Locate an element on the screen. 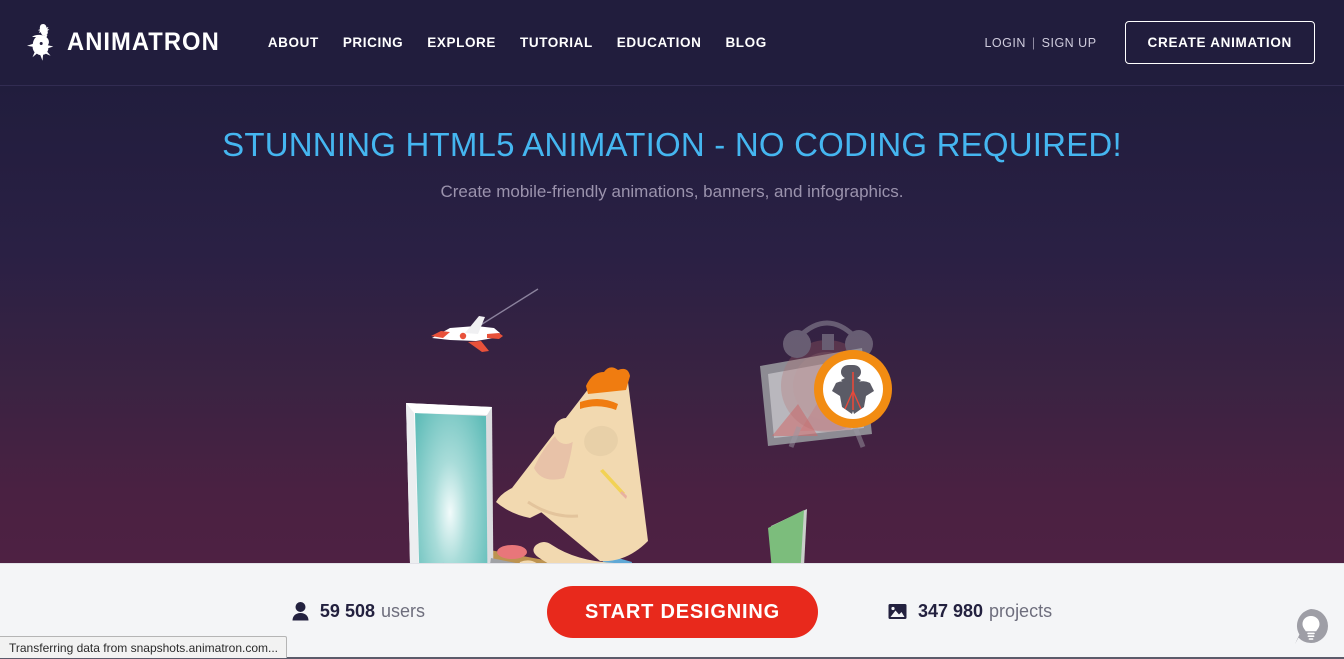  rocket-plane-with-contrail is located at coordinates (485, 320).